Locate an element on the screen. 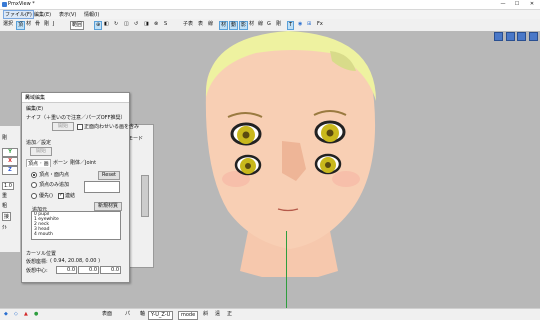  range-select: 範囲 is located at coordinates (77, 25).